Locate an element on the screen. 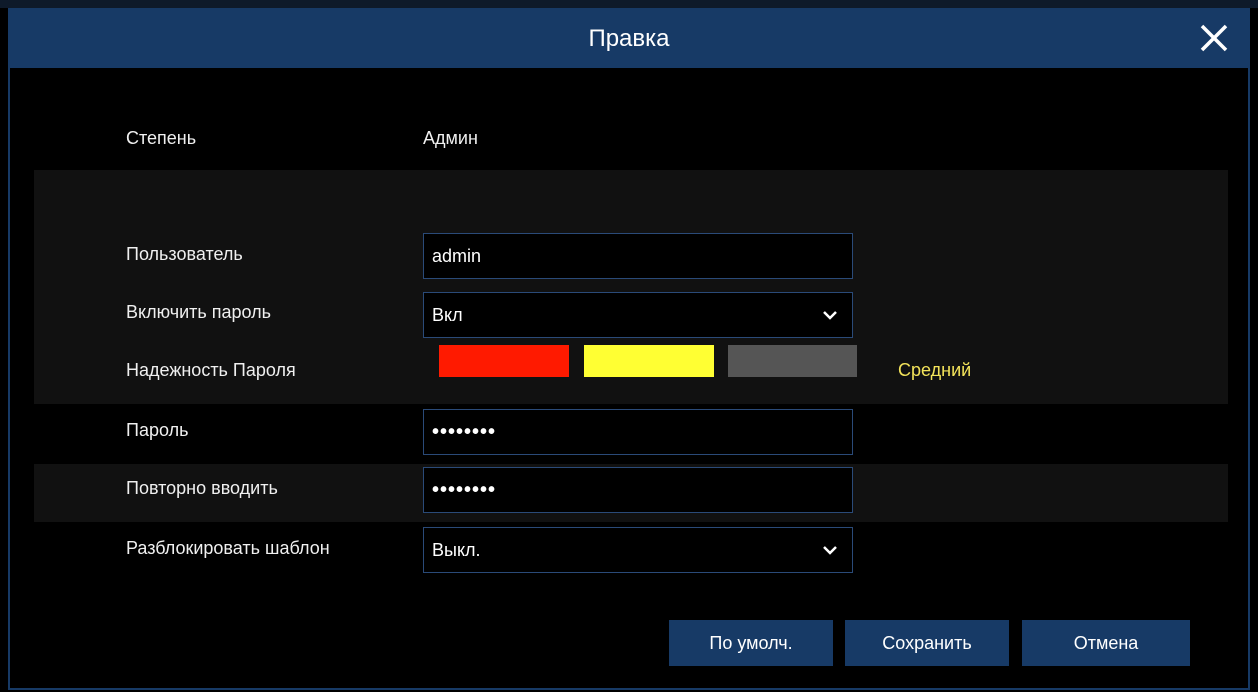 The width and height of the screenshot is (1258, 692). level-value: Админ is located at coordinates (450, 138).